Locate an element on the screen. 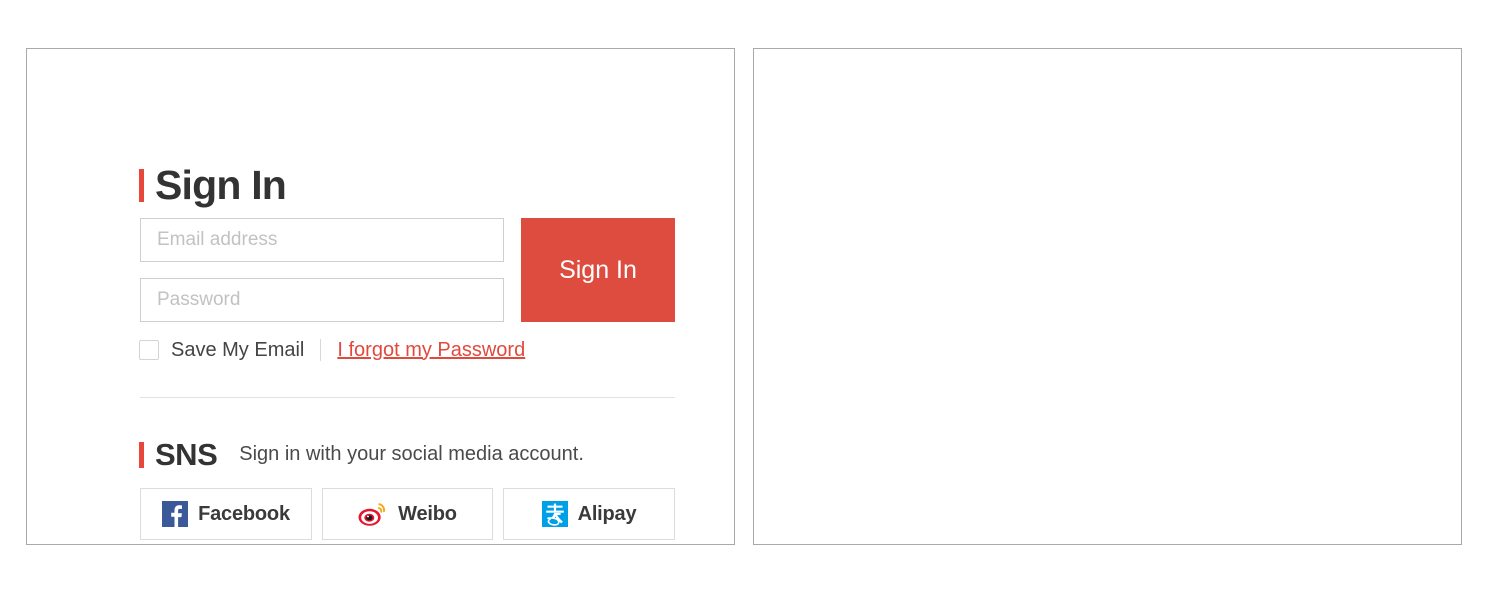 The image size is (1500, 600). forgot-password-link: I forgot my Password is located at coordinates (431, 350).